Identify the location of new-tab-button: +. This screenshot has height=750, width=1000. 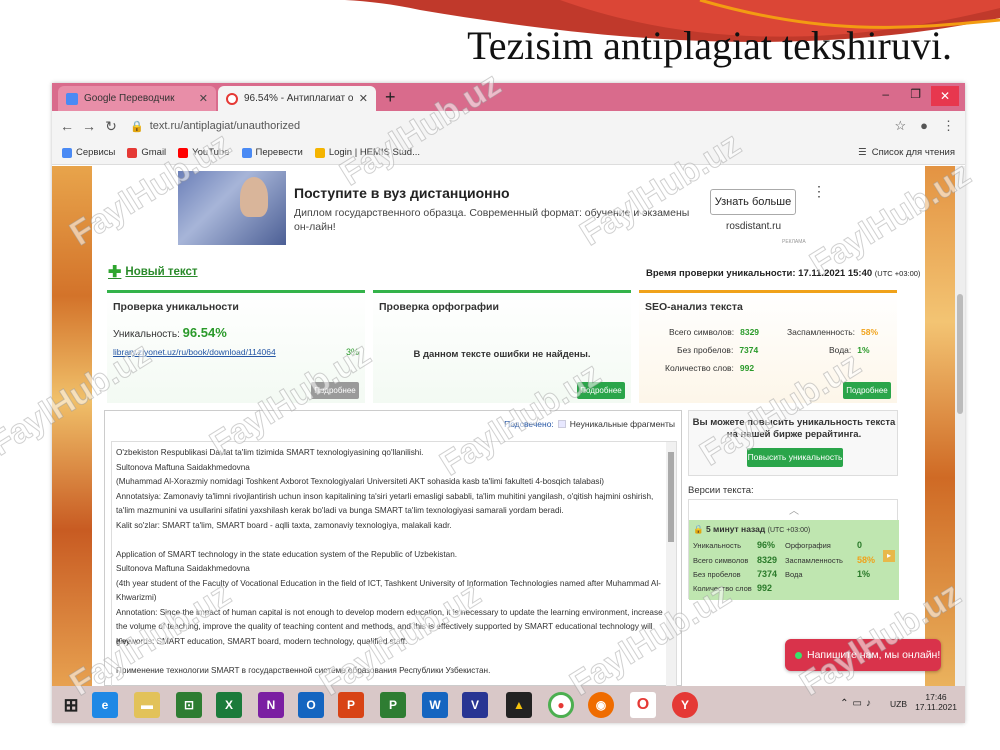
(390, 97).